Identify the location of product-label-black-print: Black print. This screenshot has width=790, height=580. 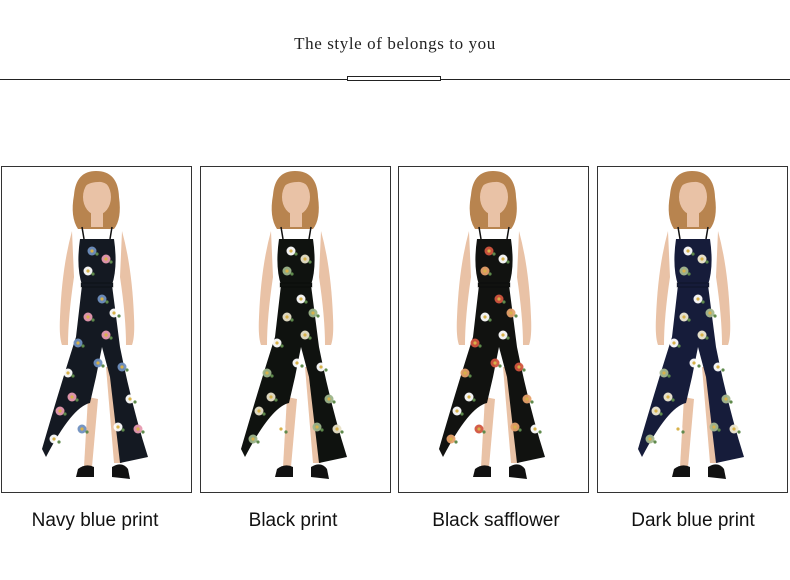
(293, 521).